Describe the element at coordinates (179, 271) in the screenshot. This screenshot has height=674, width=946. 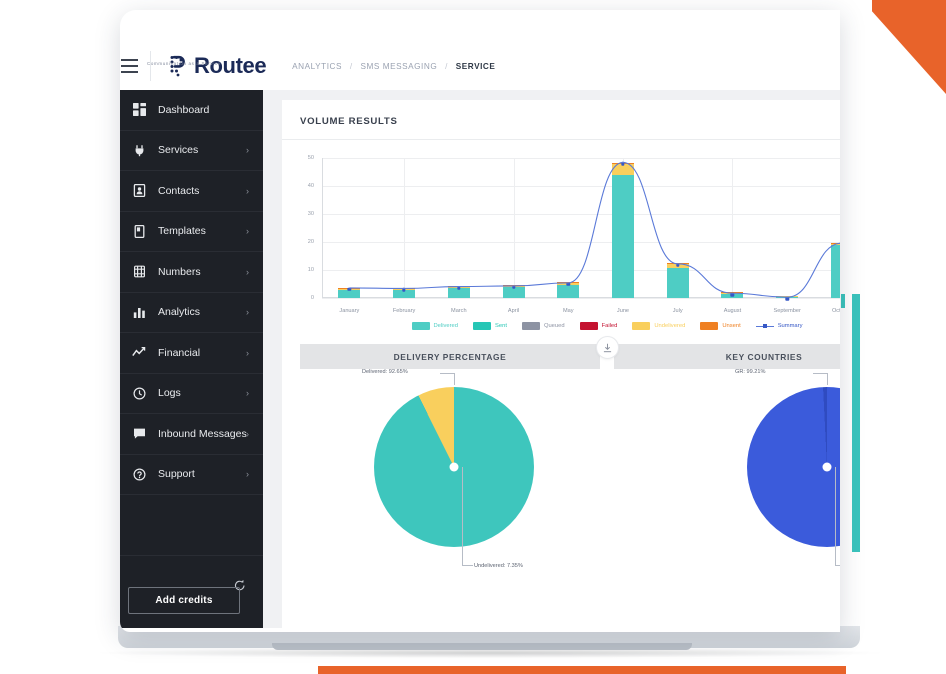
I see `sidebar-item-label: Numbers` at that location.